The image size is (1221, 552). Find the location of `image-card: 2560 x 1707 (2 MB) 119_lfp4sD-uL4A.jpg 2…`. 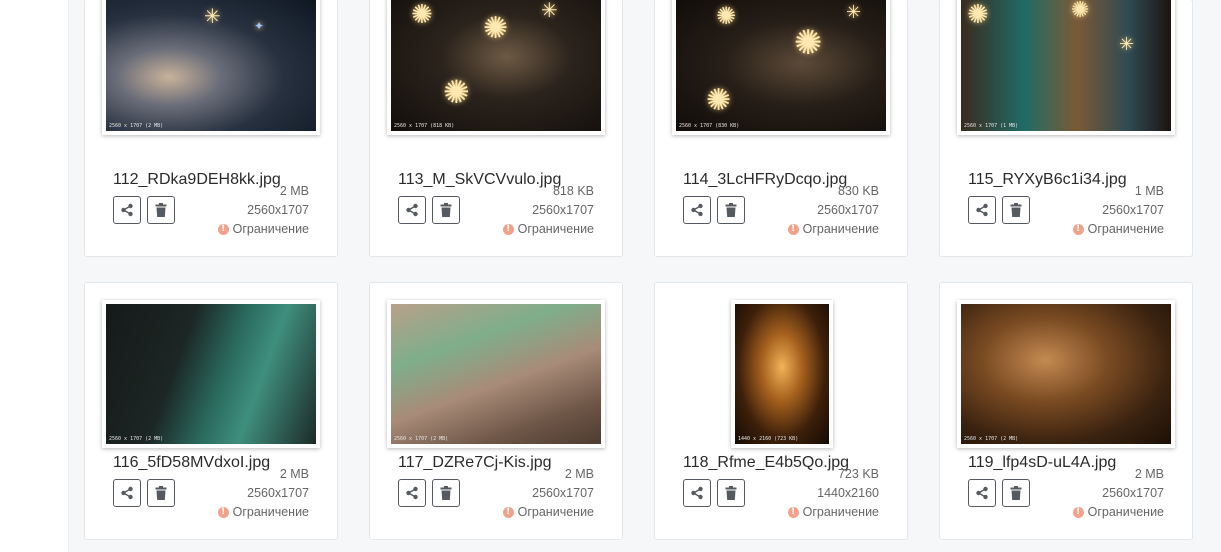

image-card: 2560 x 1707 (2 MB) 119_lfp4sD-uL4A.jpg 2… is located at coordinates (1066, 411).